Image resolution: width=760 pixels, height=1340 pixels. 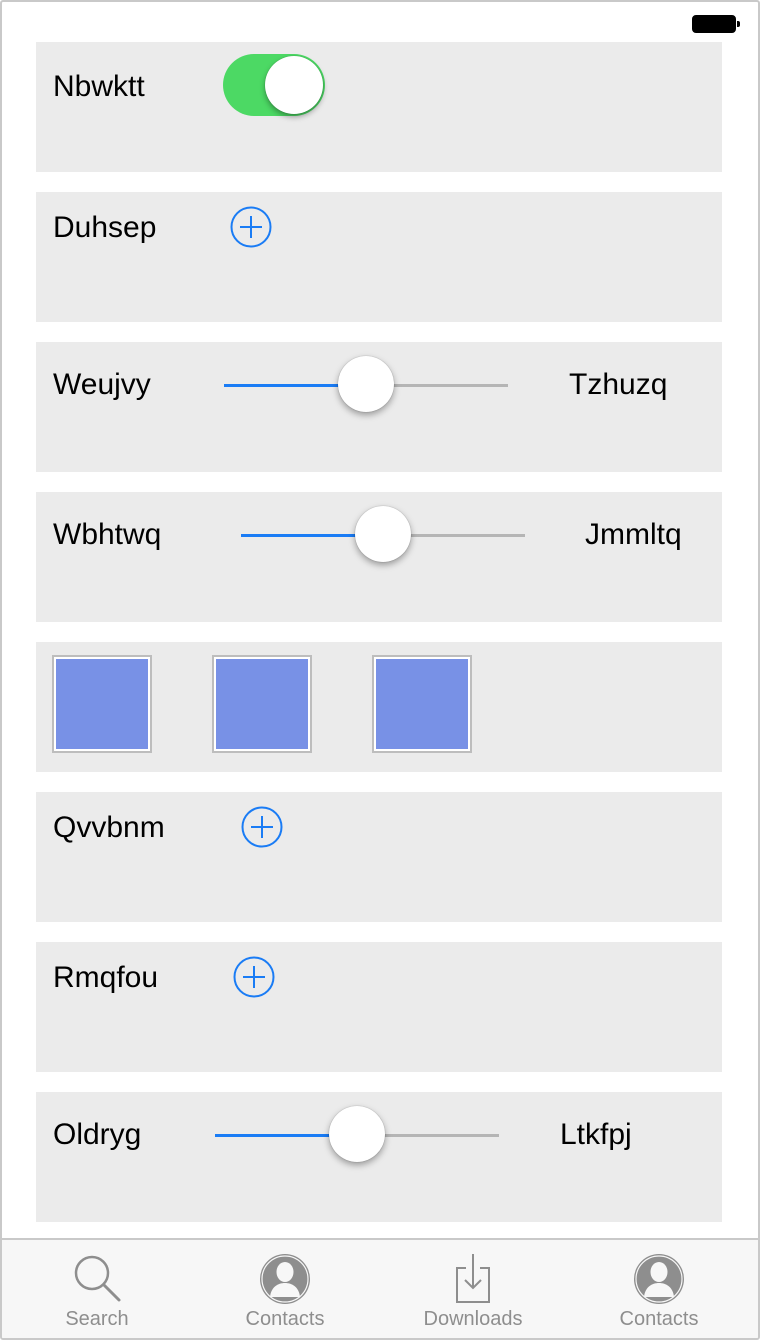 What do you see at coordinates (596, 1134) in the screenshot?
I see `slider-max-label: Ltkfpj` at bounding box center [596, 1134].